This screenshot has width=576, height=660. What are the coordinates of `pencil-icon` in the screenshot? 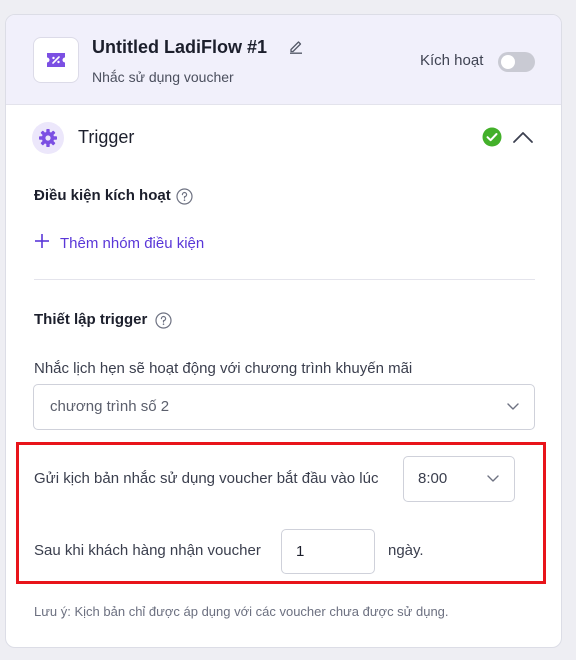 It's located at (296, 48).